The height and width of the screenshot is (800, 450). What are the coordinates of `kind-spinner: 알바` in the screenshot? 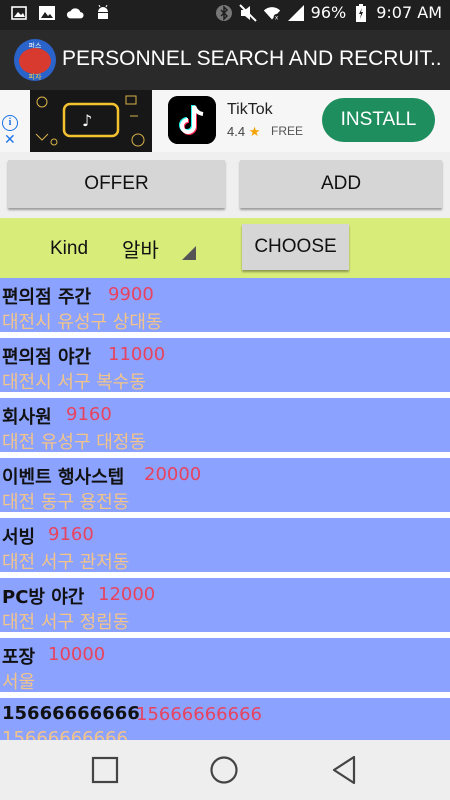 It's located at (158, 246).